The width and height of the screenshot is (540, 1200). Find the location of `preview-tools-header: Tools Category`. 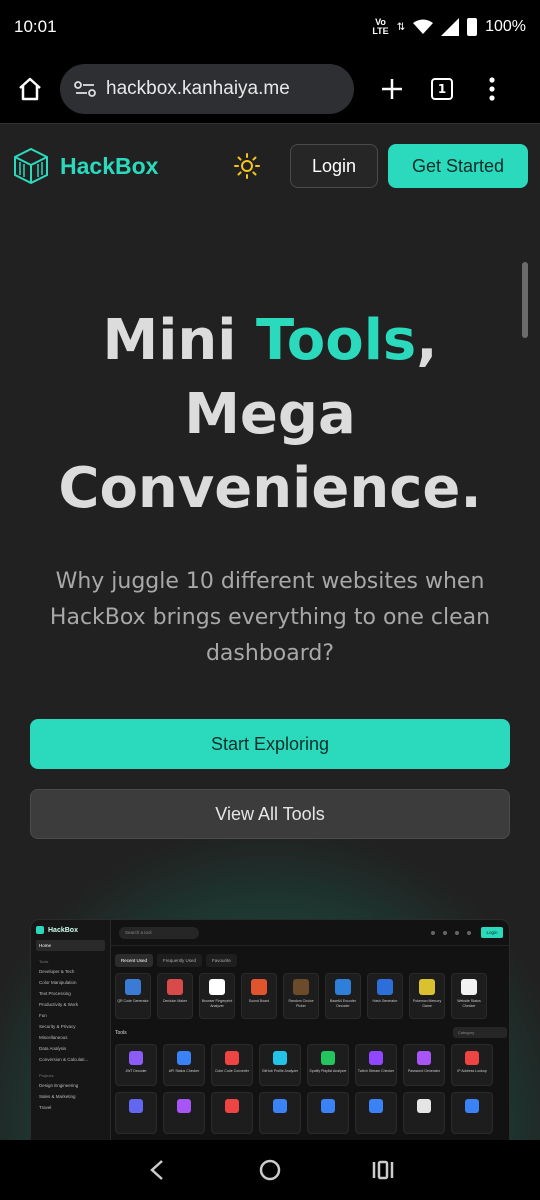

preview-tools-header: Tools Category is located at coordinates (310, 1032).